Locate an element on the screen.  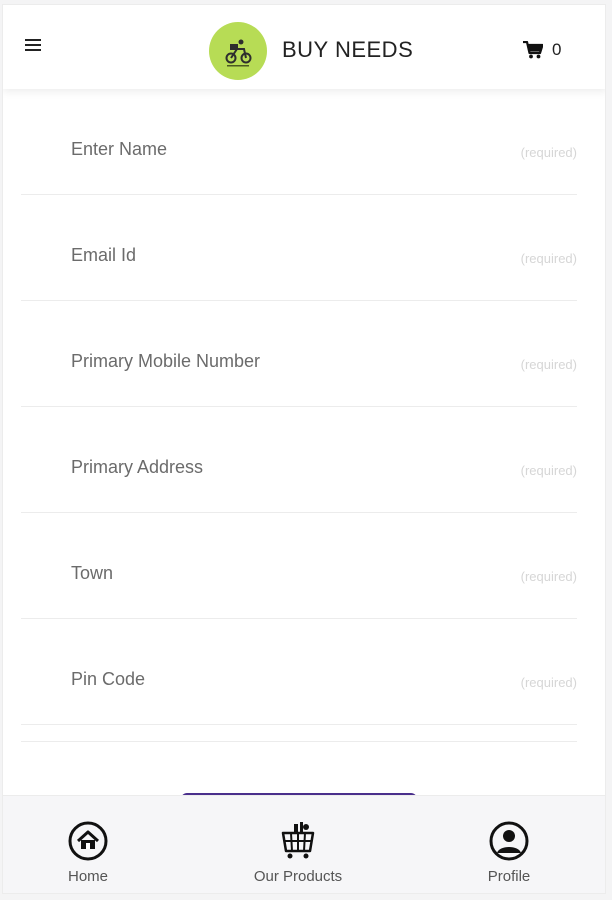
mobile-field: Primary Mobile Number (required) is located at coordinates (299, 354).